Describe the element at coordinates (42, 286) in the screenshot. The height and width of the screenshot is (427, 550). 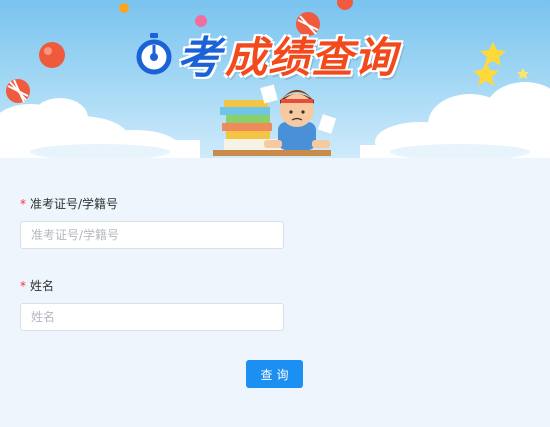
I see `name-label-text: 姓名` at that location.